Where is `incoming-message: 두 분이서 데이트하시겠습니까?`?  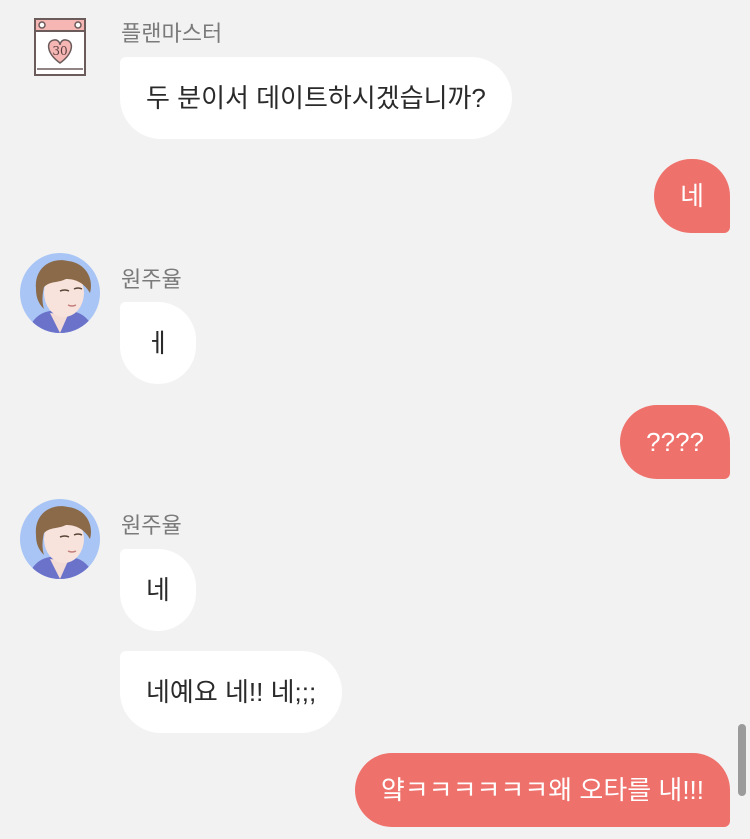
incoming-message: 두 분이서 데이트하시겠습니까? is located at coordinates (316, 98).